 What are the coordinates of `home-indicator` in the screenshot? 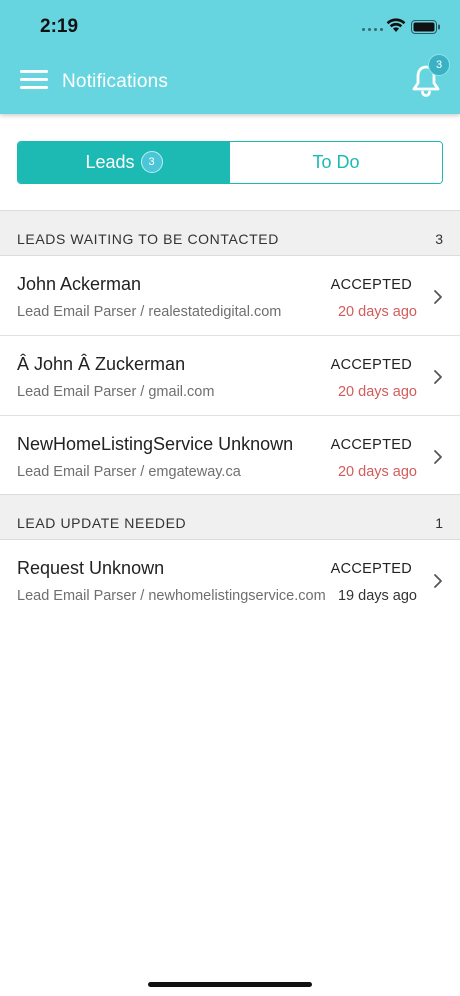 It's located at (230, 984).